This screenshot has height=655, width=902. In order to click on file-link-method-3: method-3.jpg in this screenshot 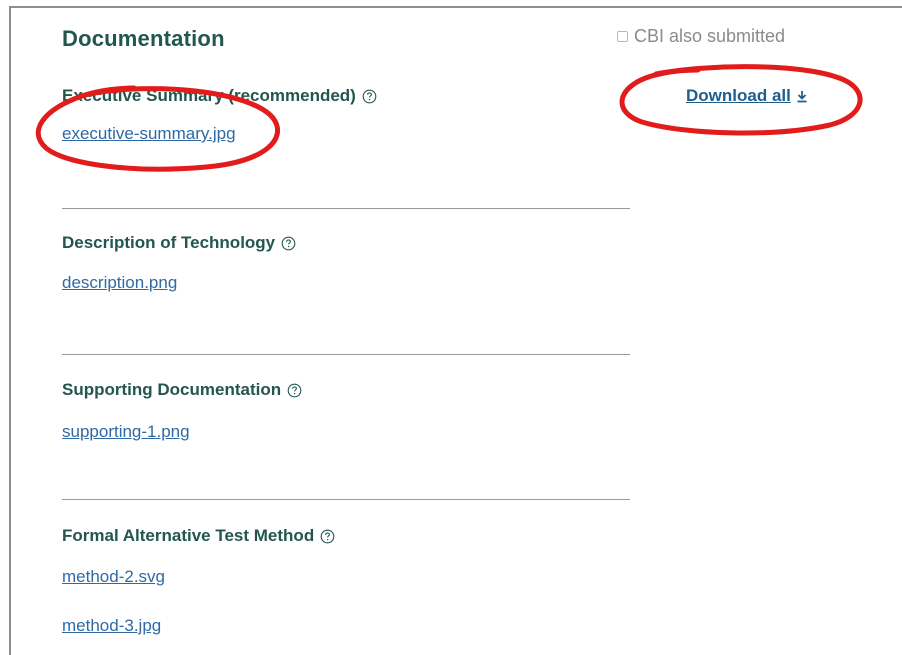, I will do `click(111, 626)`.